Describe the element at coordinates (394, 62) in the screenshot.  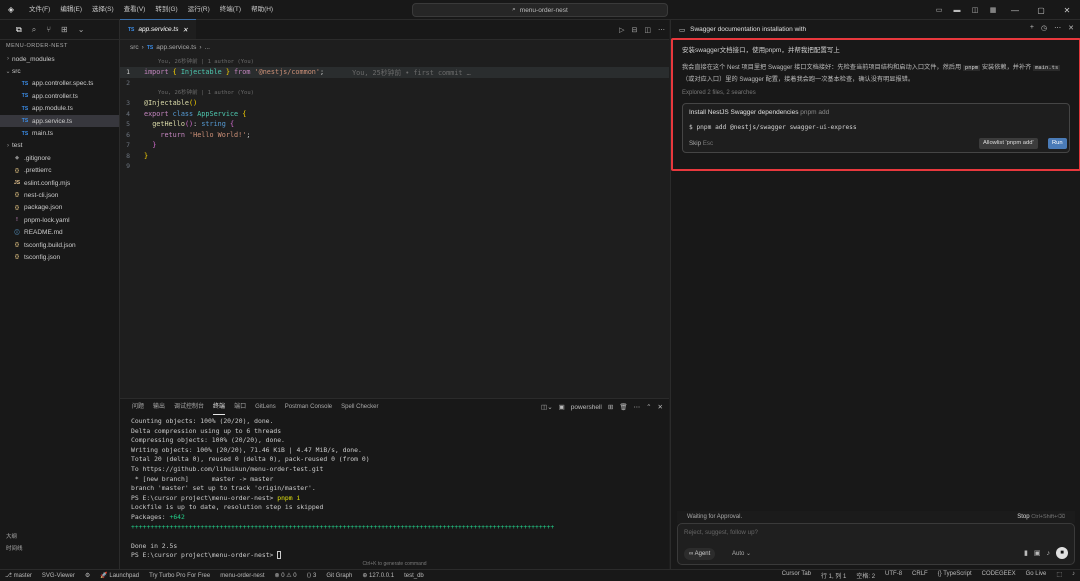
I see `codelens-author: You, 26秒钟前 | 1 author (You)` at that location.